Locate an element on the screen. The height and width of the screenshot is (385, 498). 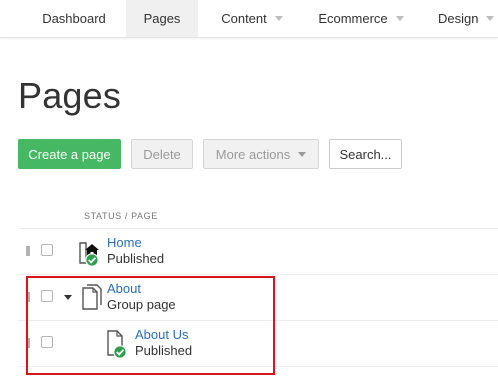
nav-item-dashboard: Dashboard is located at coordinates (74, 18).